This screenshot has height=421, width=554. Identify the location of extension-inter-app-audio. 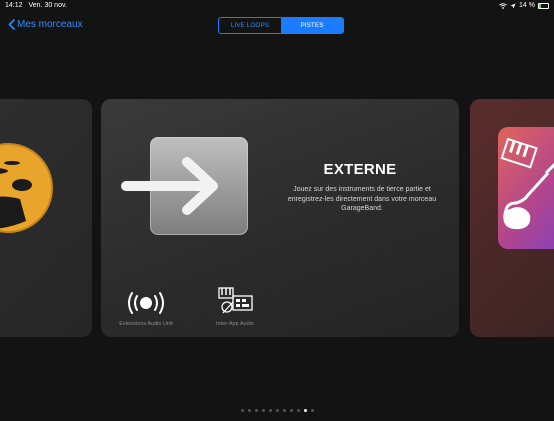
(235, 301).